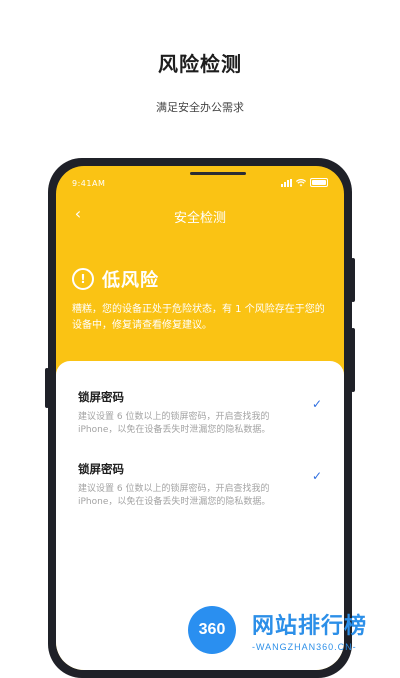  I want to click on status-bar: 9:41AM, so click(200, 184).